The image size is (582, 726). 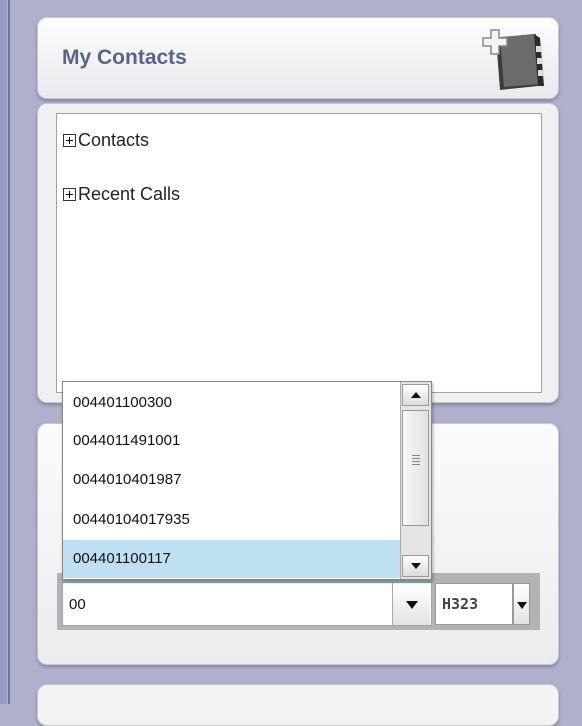 I want to click on scrollbar, so click(x=415, y=480).